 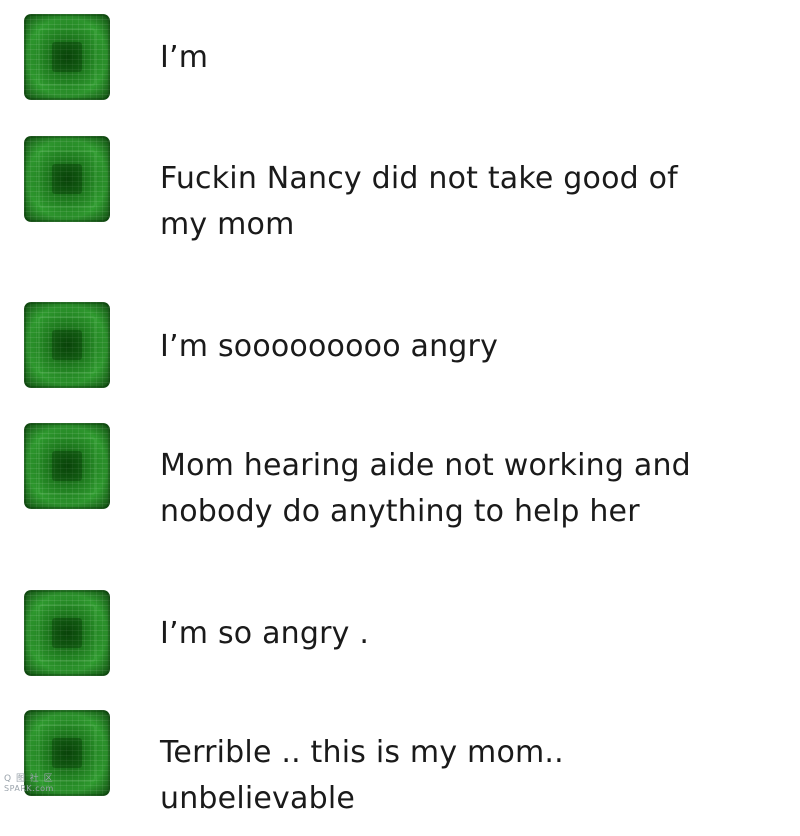 I want to click on message-text: I’m so angry ., so click(x=265, y=633).